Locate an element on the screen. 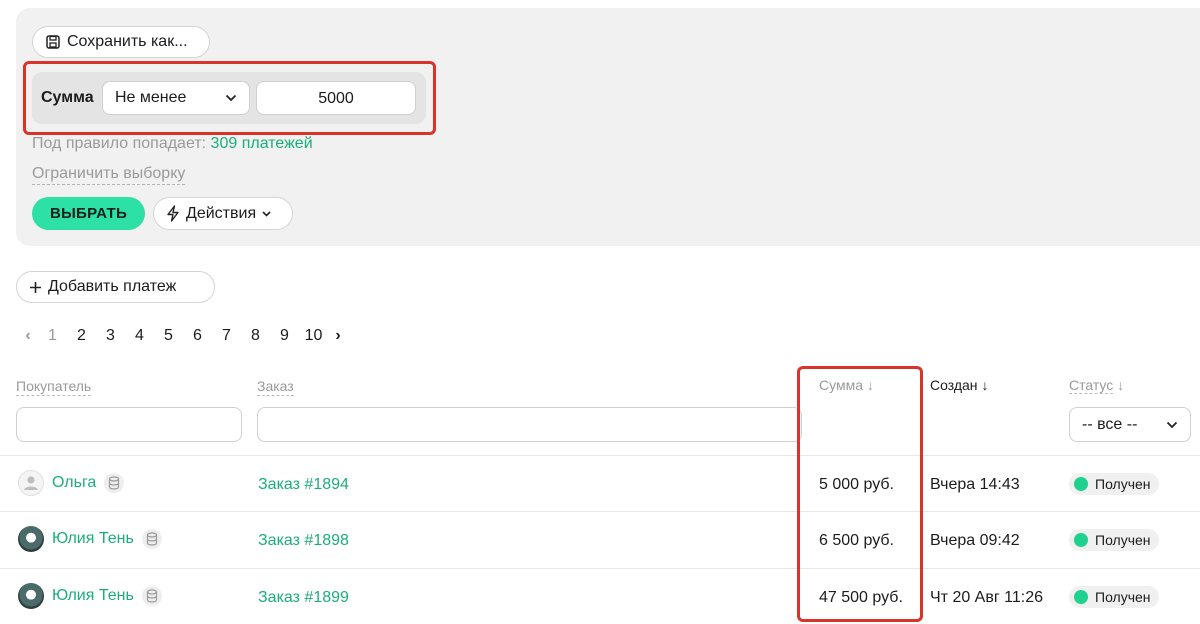 This screenshot has height=624, width=1200. payment-amount: 47 500 руб. is located at coordinates (861, 597).